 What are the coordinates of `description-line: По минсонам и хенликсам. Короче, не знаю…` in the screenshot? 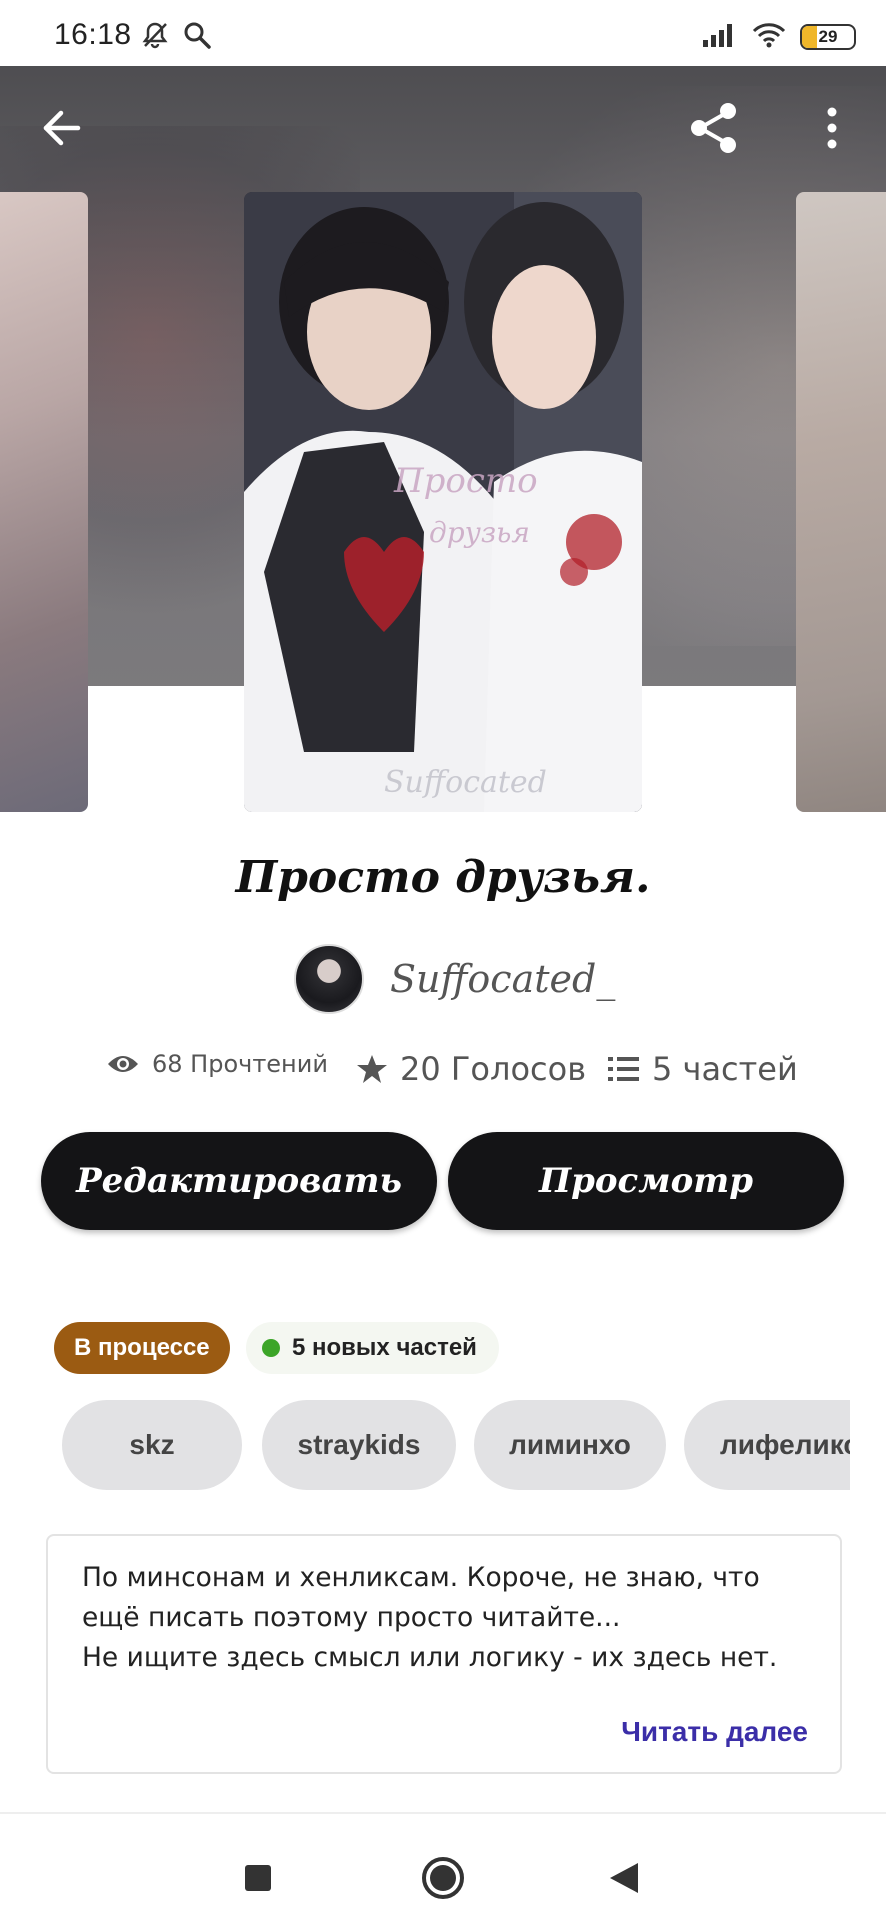 It's located at (421, 1577).